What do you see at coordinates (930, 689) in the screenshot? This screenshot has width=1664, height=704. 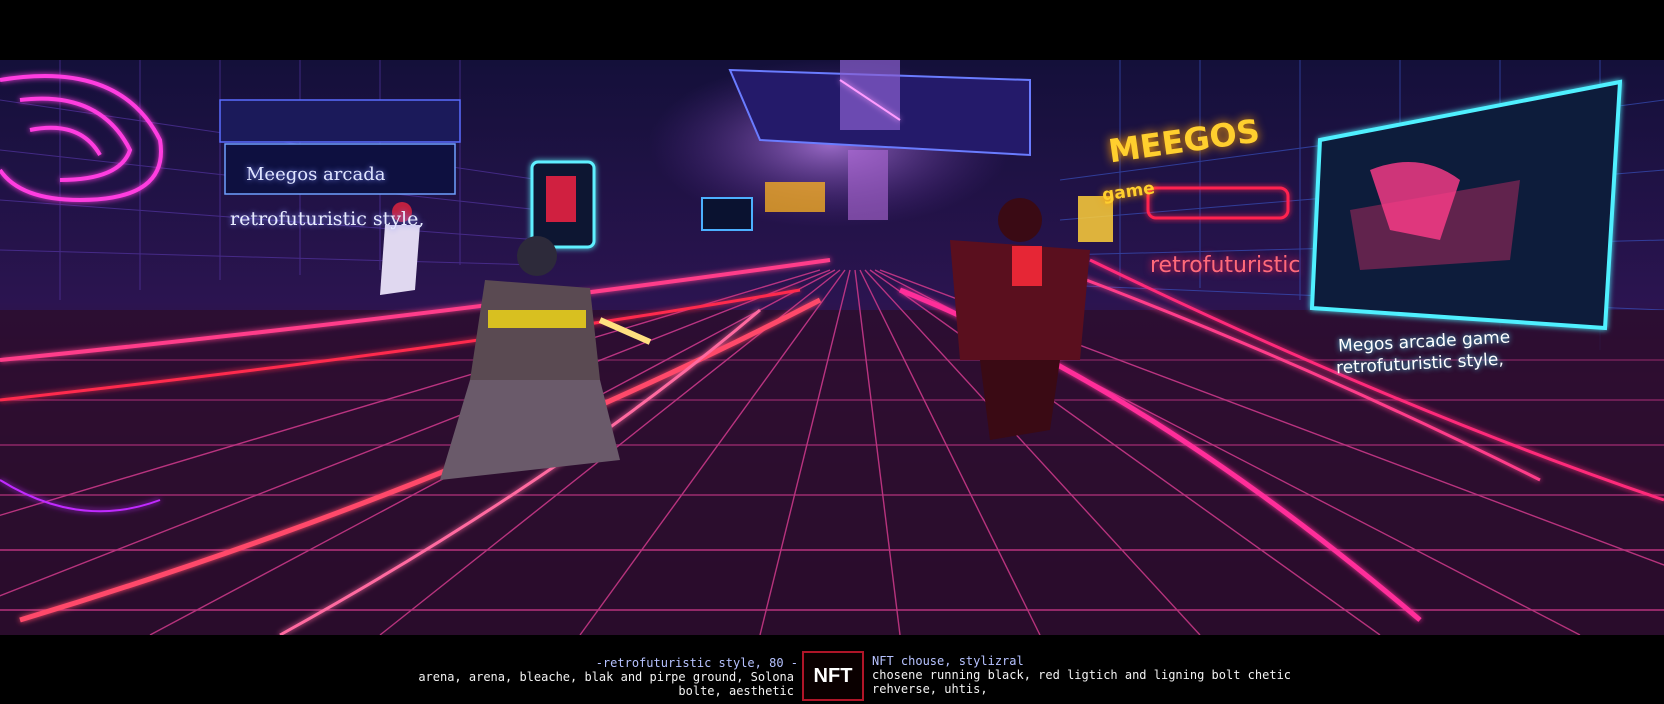 I see `caption-right-line-3: rehverse, uhtis,` at bounding box center [930, 689].